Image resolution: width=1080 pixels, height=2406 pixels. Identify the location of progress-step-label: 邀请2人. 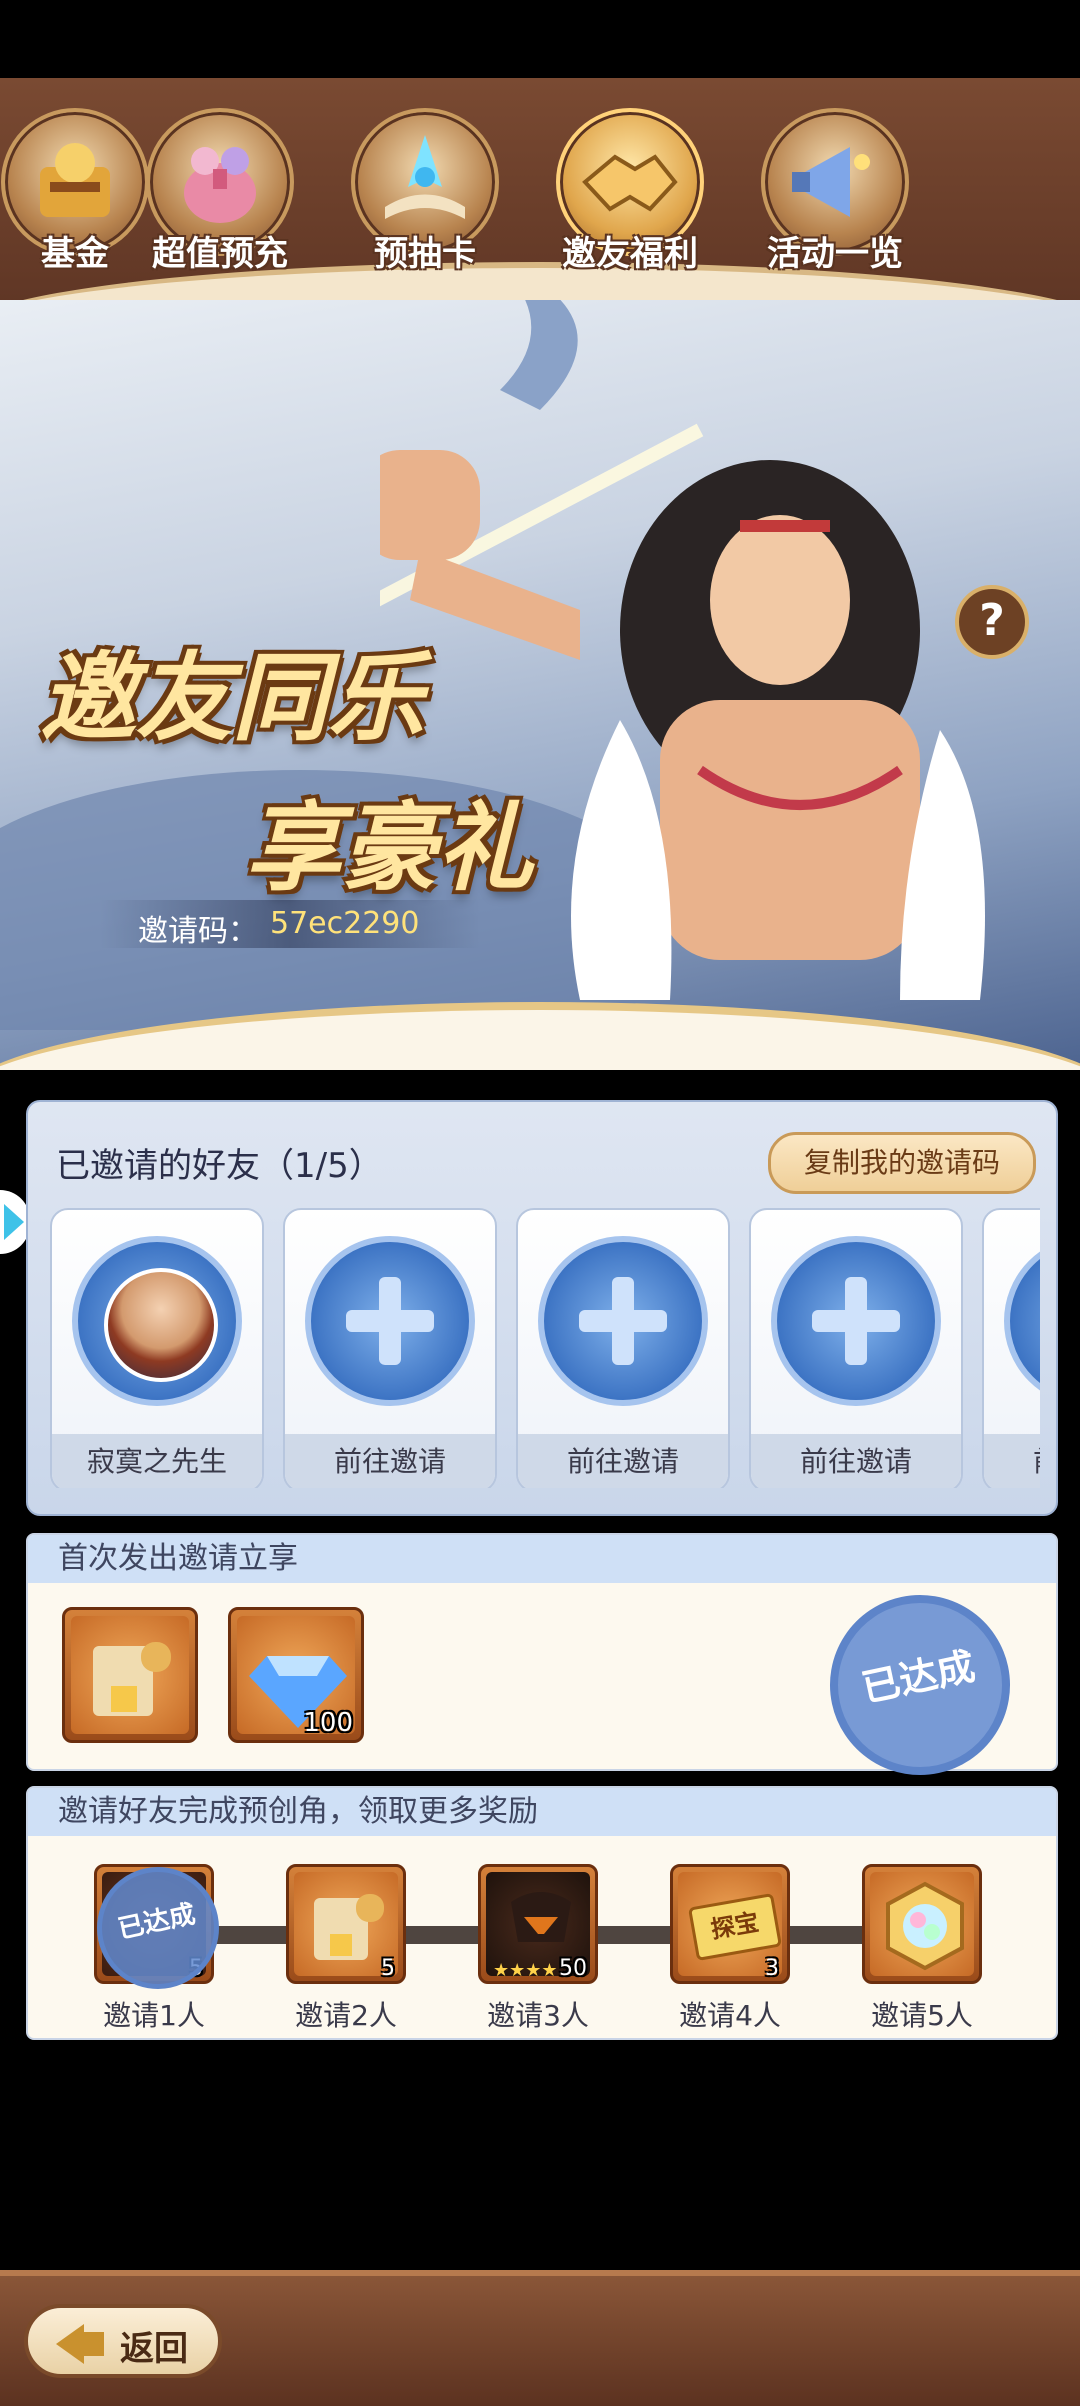
(346, 2015).